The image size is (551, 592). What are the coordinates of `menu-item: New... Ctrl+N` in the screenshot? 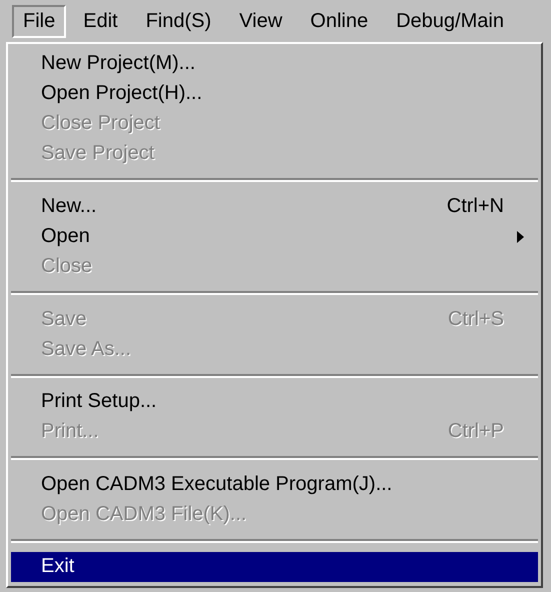 It's located at (274, 206).